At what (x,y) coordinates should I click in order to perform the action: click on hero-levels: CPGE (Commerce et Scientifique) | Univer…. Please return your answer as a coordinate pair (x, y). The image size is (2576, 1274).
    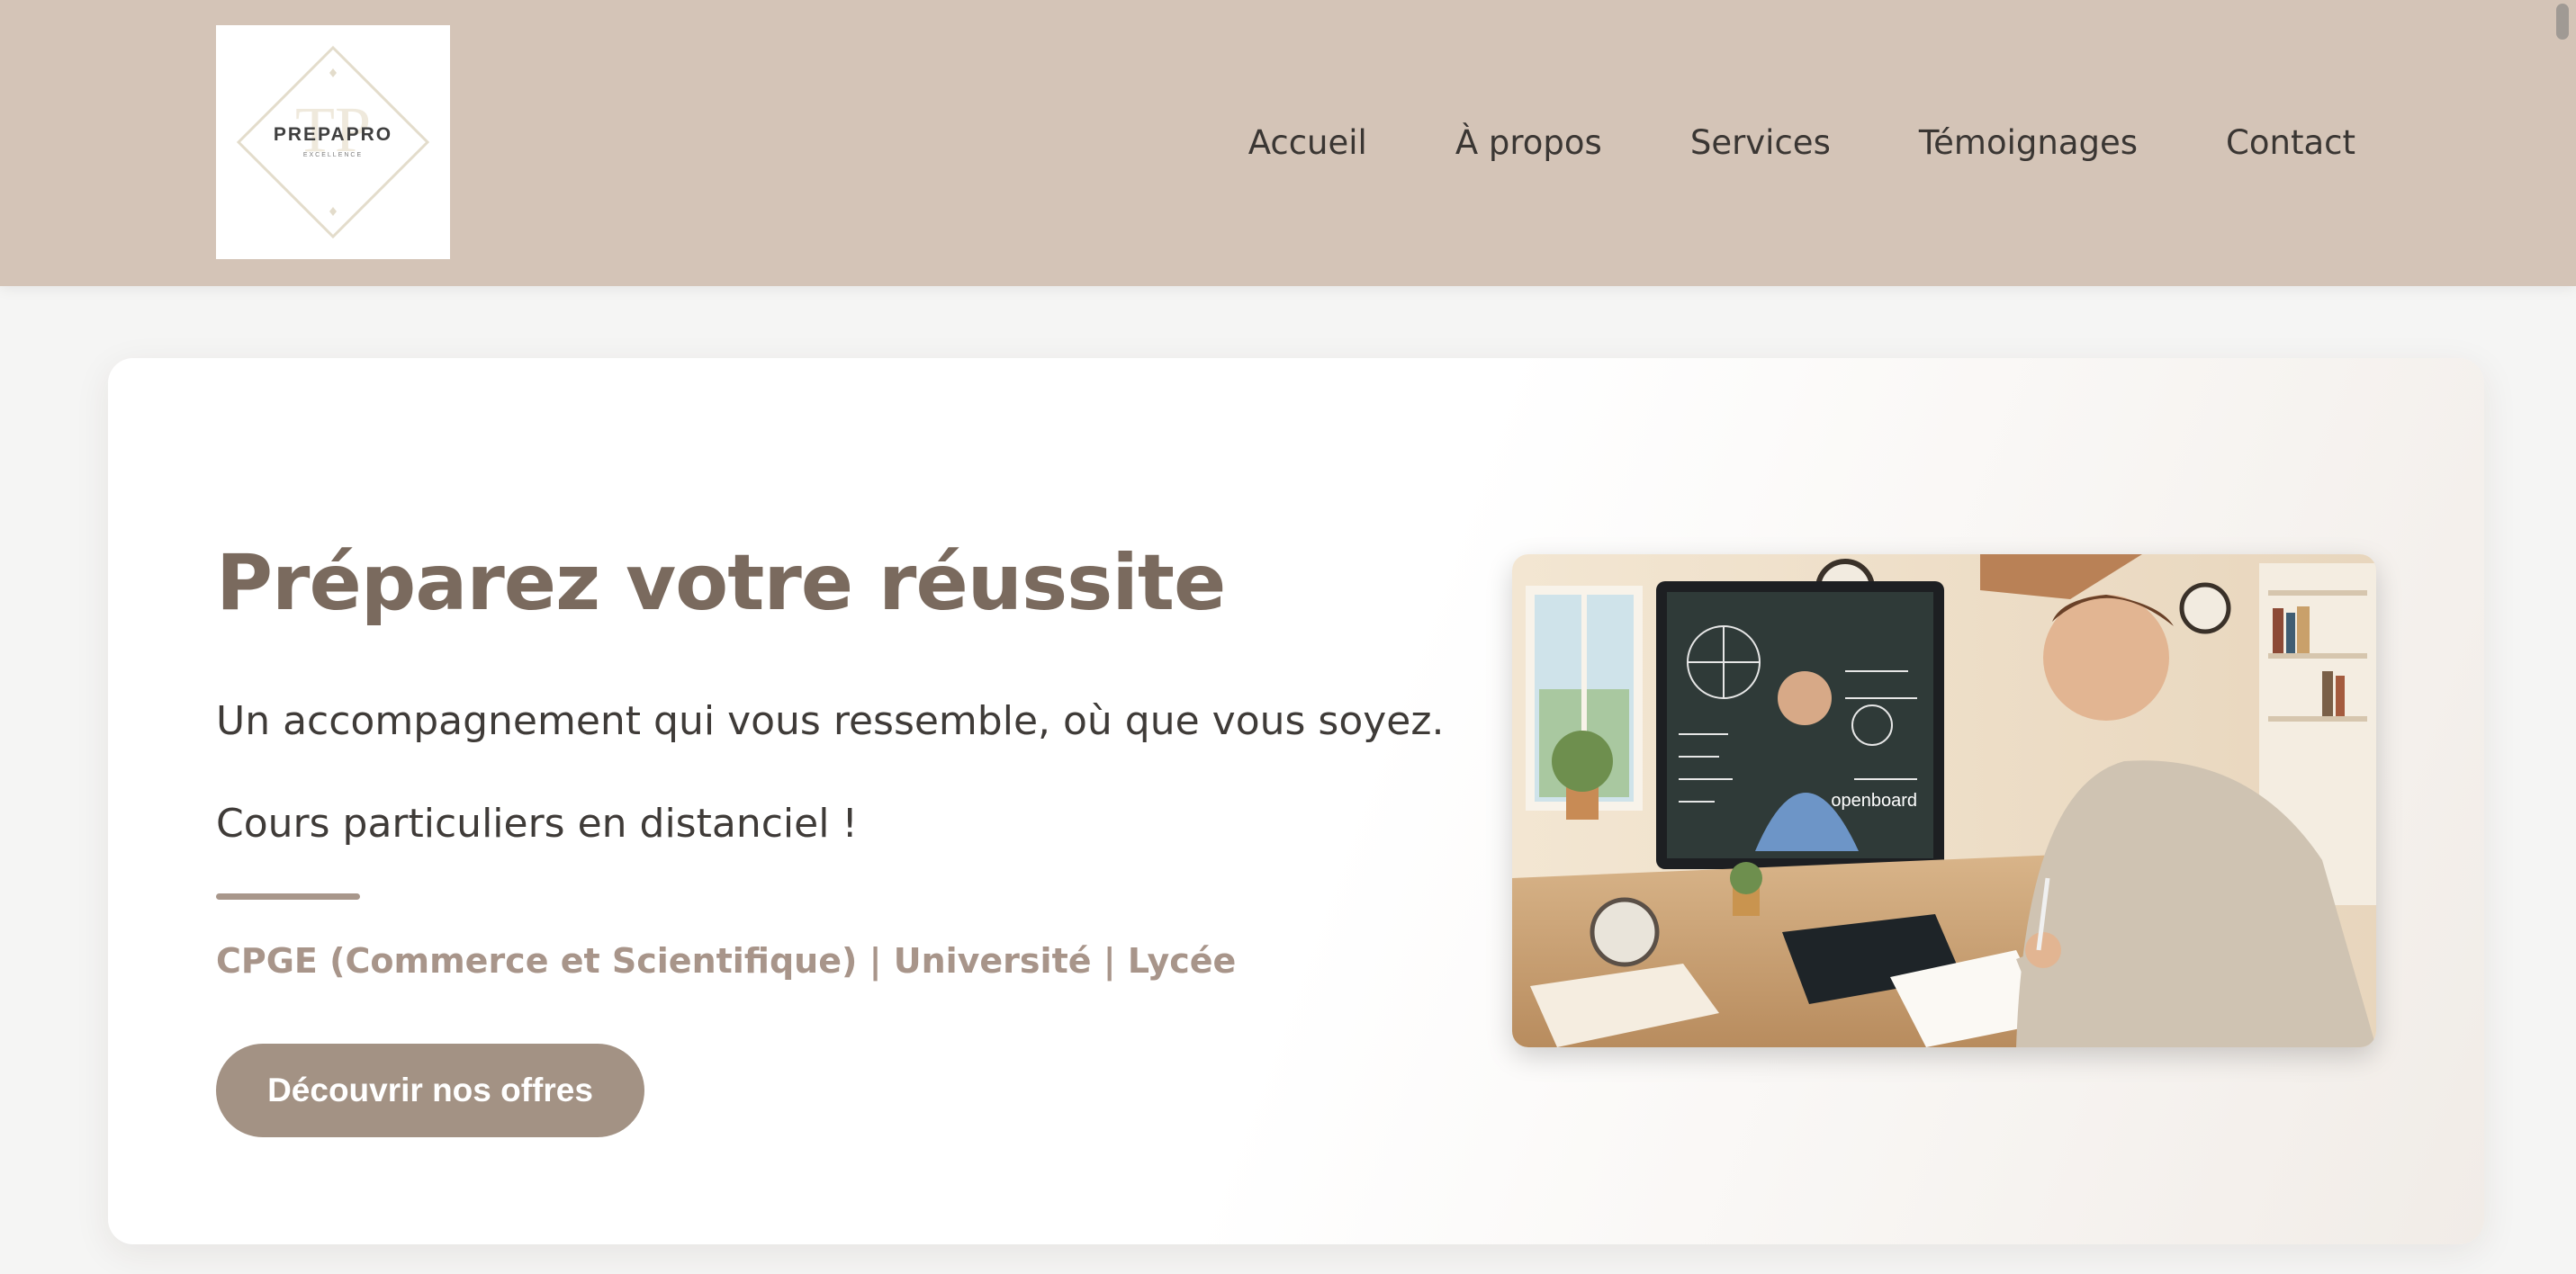
    Looking at the image, I should click on (726, 961).